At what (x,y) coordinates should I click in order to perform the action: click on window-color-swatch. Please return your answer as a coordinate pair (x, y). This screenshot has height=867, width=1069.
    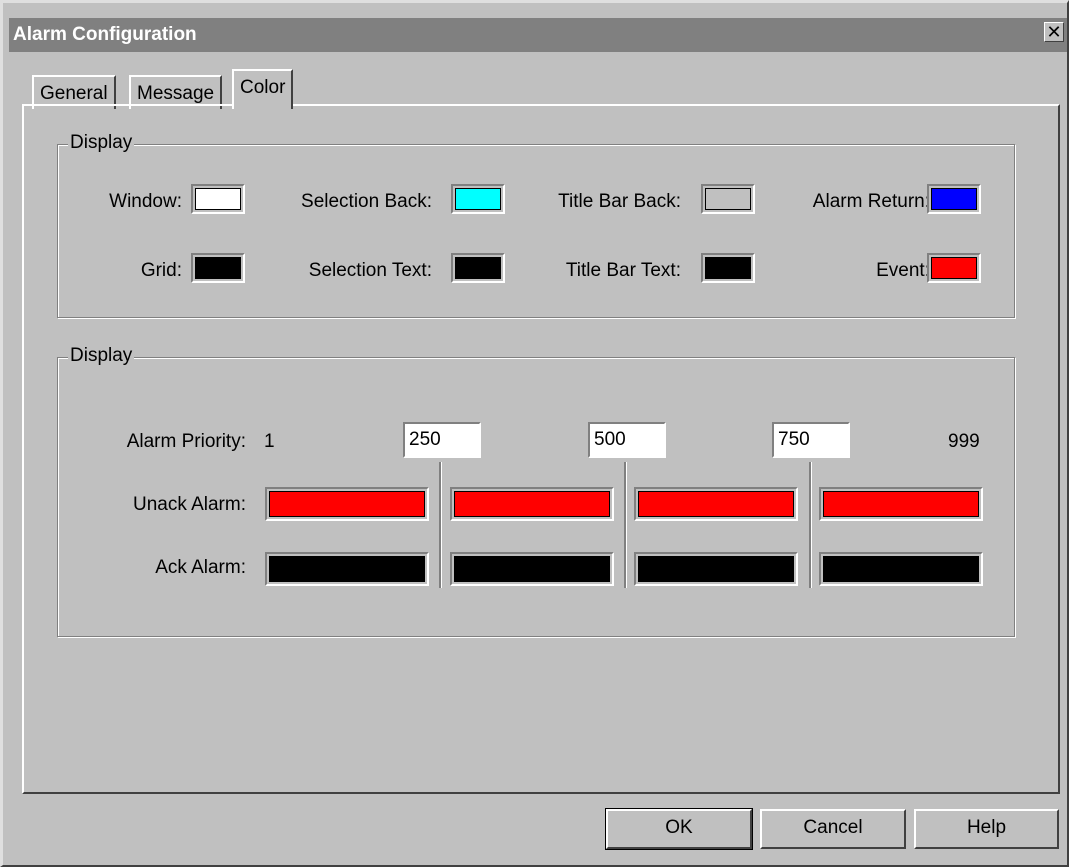
    Looking at the image, I should click on (218, 199).